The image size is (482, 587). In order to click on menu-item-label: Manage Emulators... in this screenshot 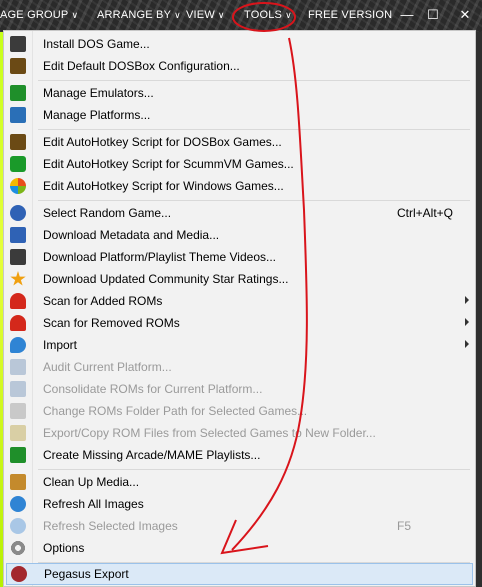, I will do `click(98, 93)`.